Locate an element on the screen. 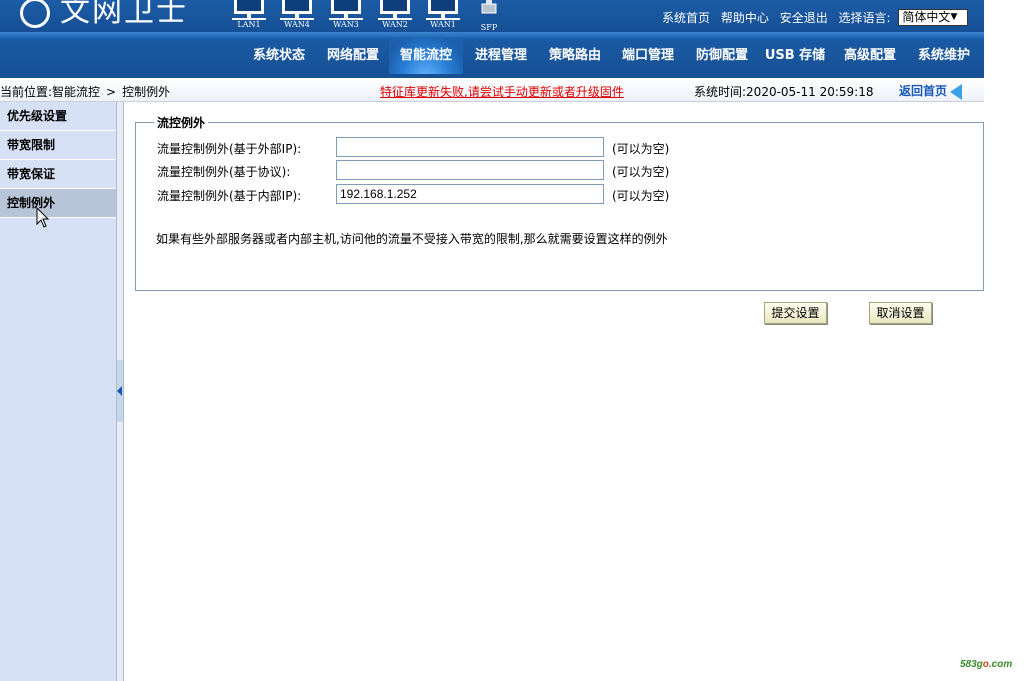  submit-button: 提交设置 is located at coordinates (795, 313).